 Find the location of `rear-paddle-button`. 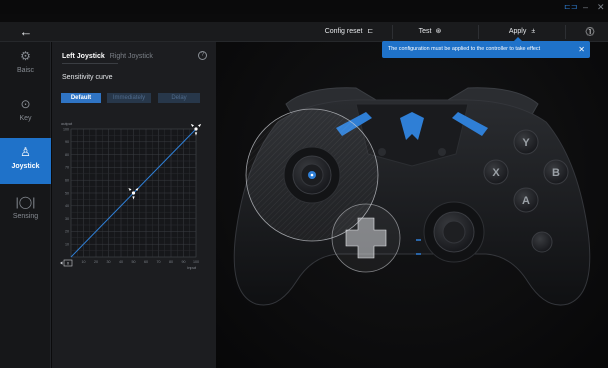

rear-paddle-button is located at coordinates (542, 242).